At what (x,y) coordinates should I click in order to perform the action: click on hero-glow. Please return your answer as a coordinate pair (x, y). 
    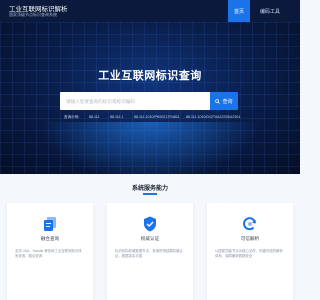
    Looking at the image, I should click on (150, 148).